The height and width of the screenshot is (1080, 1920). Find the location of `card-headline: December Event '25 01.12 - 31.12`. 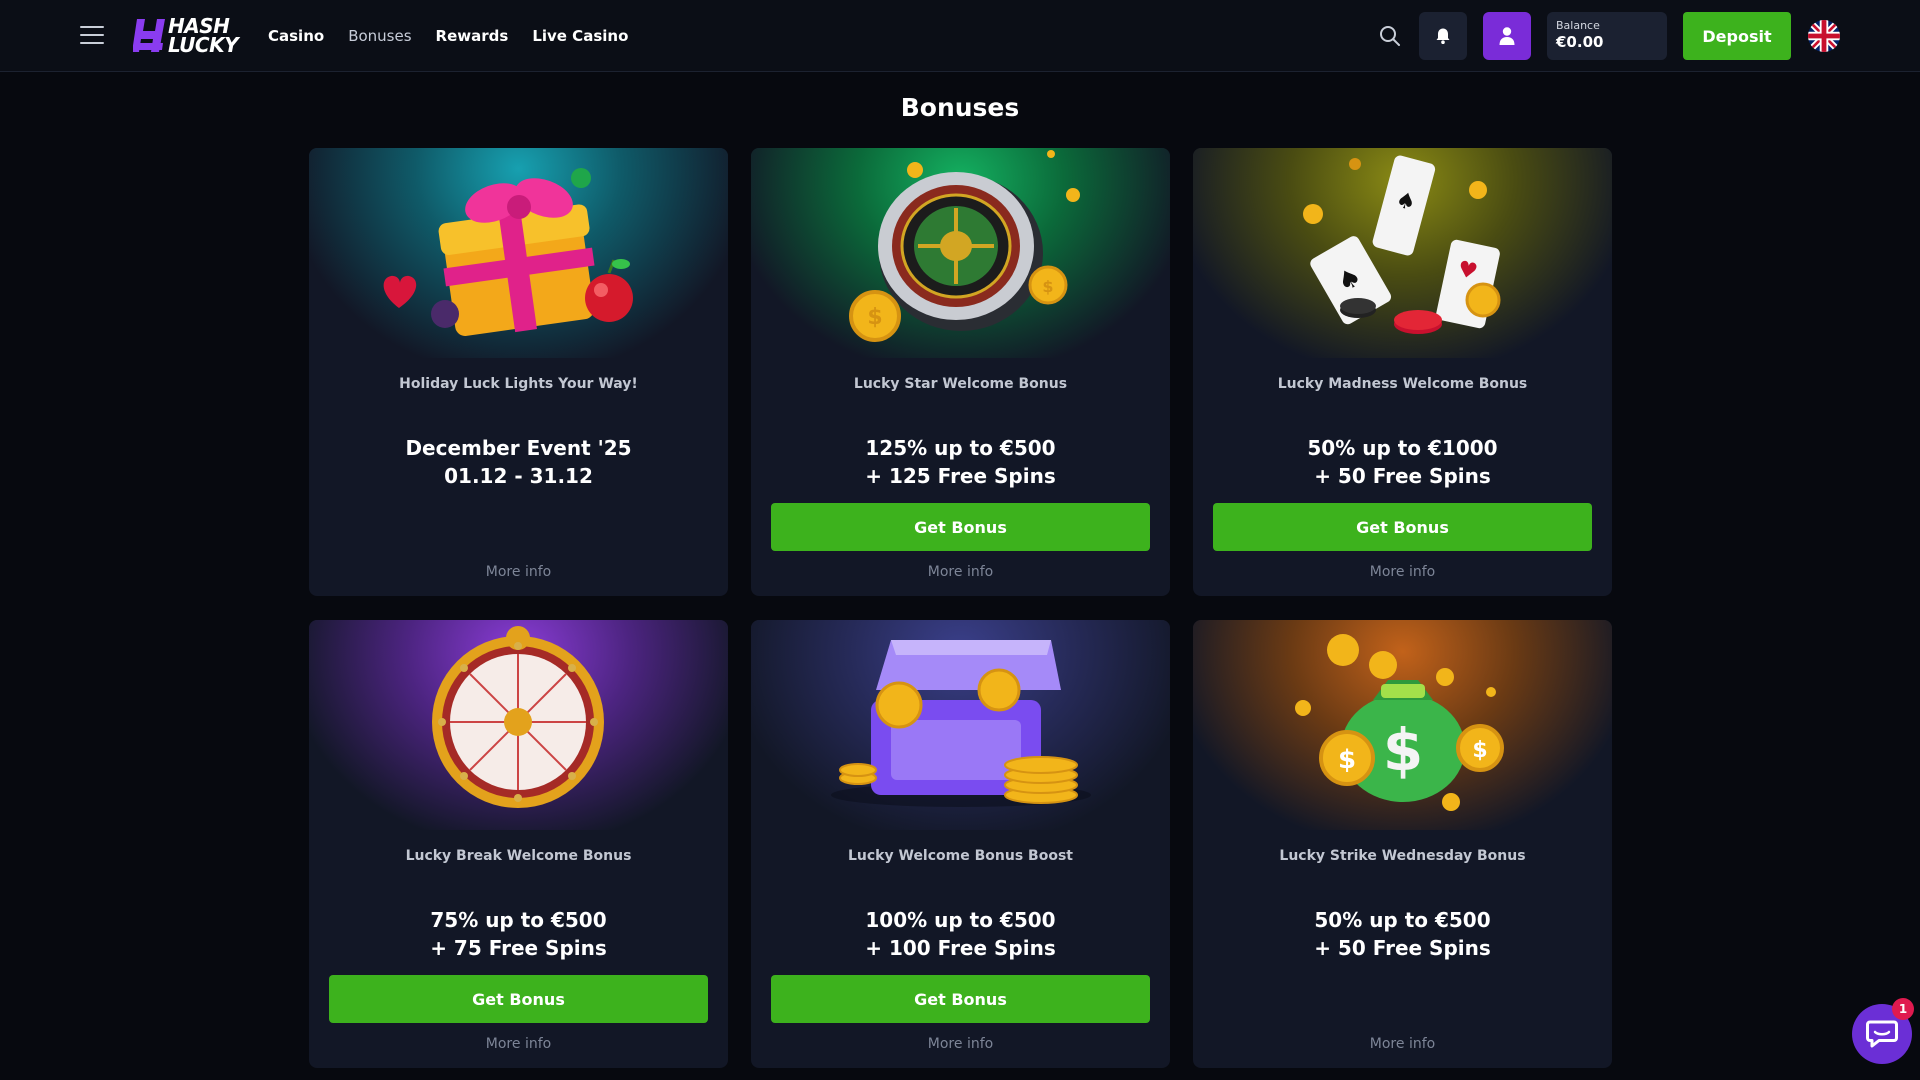

card-headline: December Event '25 01.12 - 31.12 is located at coordinates (518, 462).